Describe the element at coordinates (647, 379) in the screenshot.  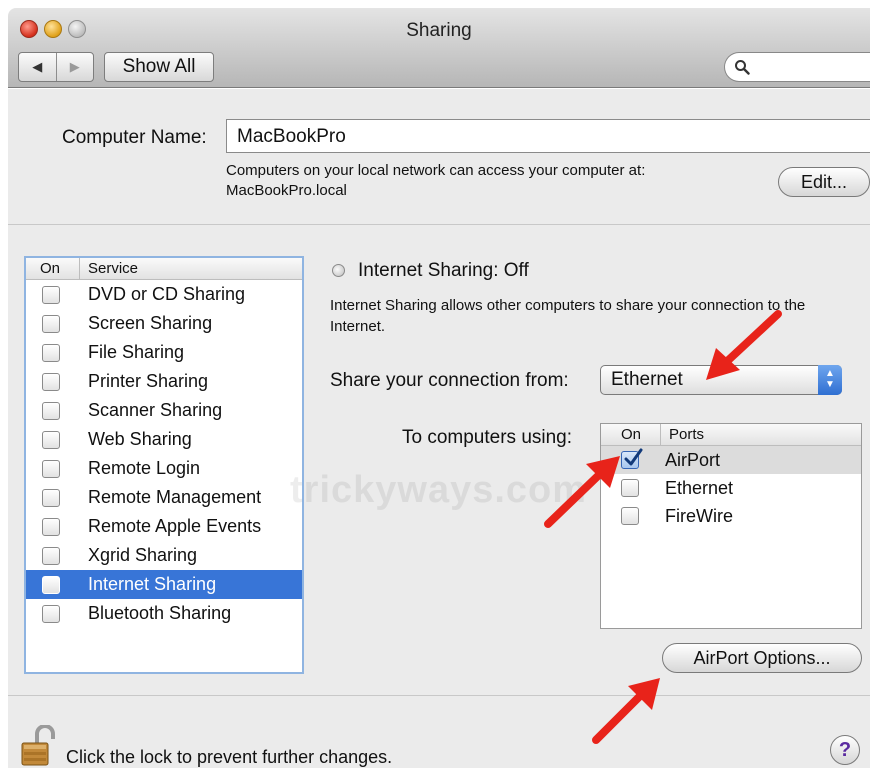
I see `share-from-value: Ethernet` at that location.